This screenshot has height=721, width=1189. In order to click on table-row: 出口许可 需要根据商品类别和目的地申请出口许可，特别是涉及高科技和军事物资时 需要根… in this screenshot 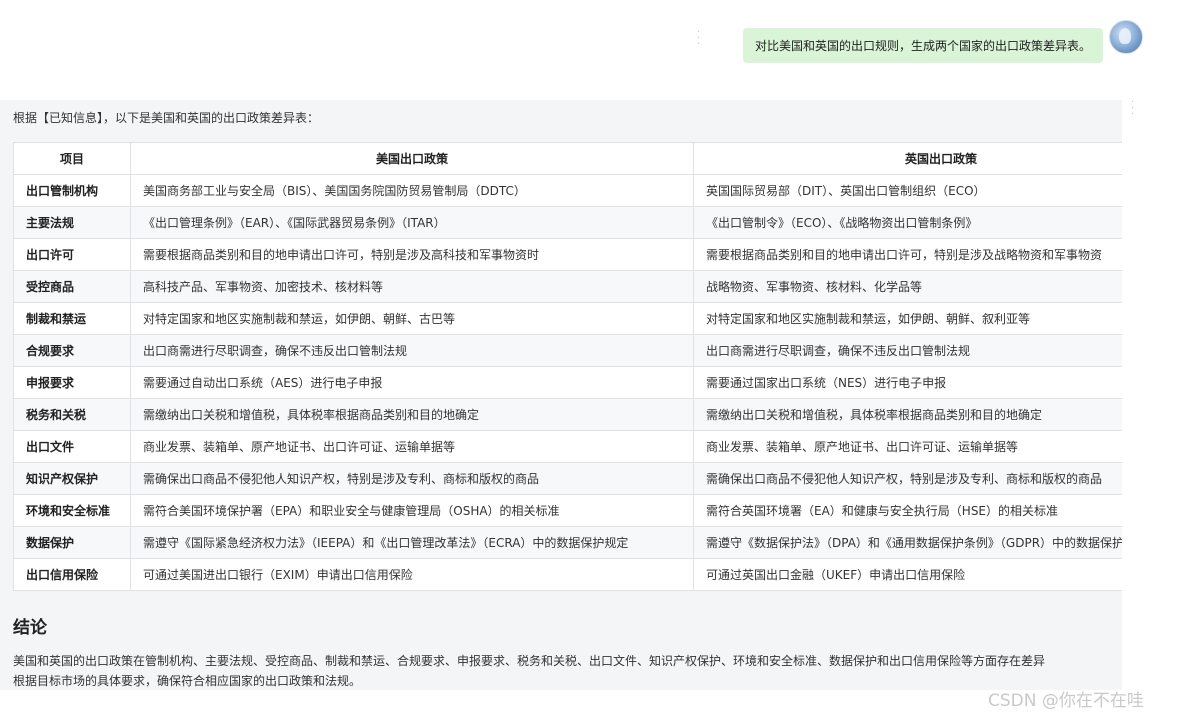, I will do `click(567, 254)`.